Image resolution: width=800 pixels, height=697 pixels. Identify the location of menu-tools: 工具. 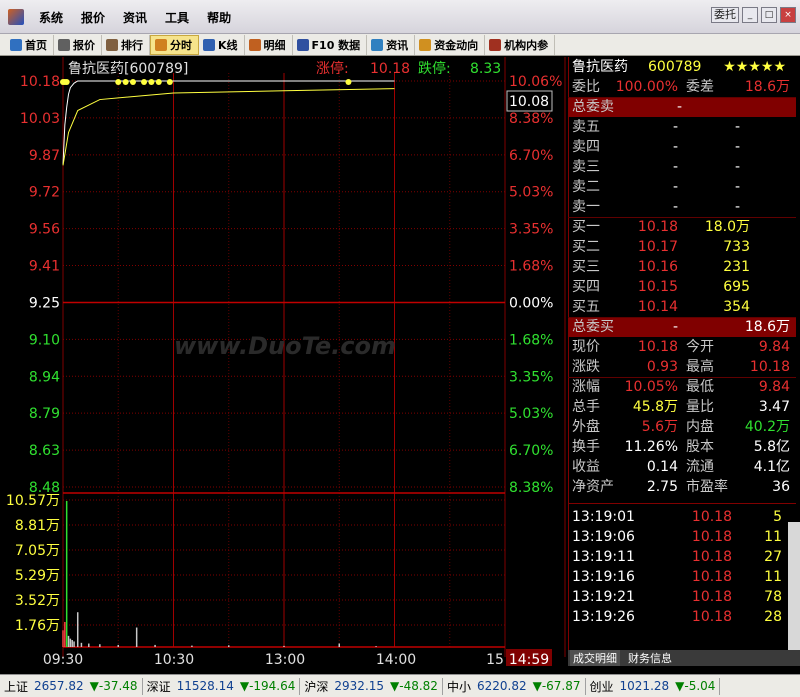
(177, 17).